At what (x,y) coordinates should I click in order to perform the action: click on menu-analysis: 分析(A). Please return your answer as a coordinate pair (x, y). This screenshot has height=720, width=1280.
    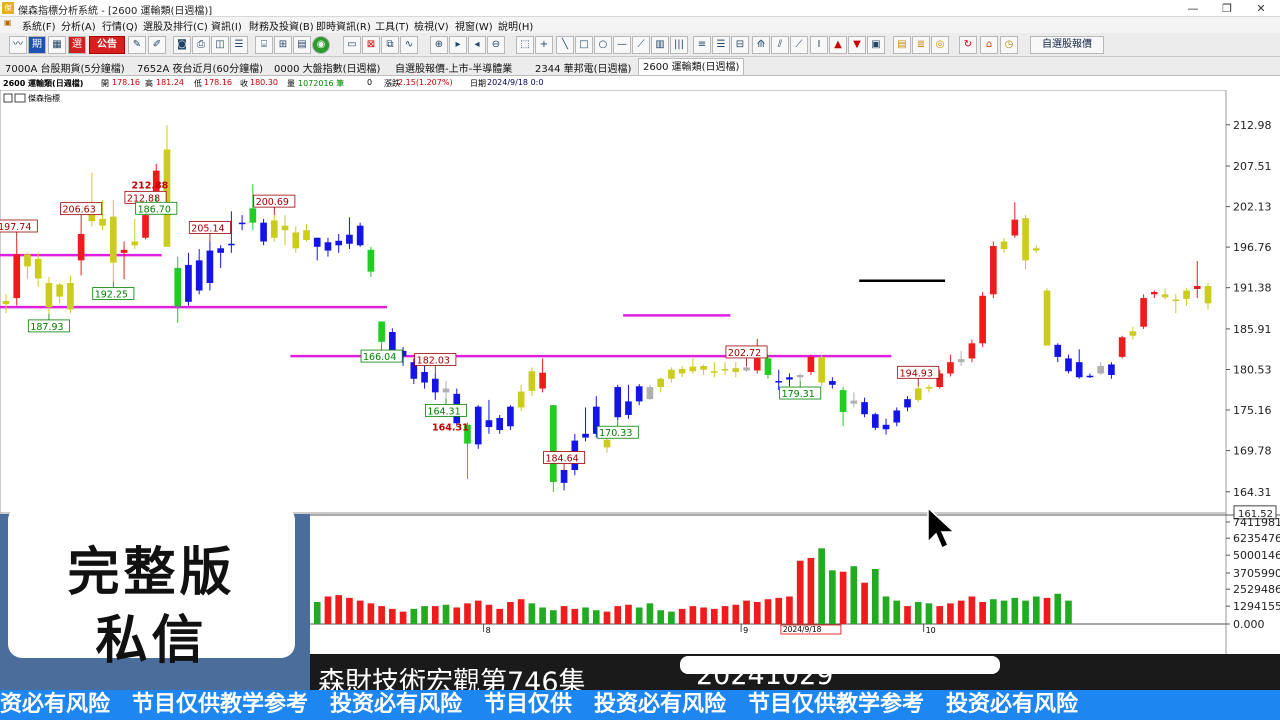
    Looking at the image, I should click on (78, 25).